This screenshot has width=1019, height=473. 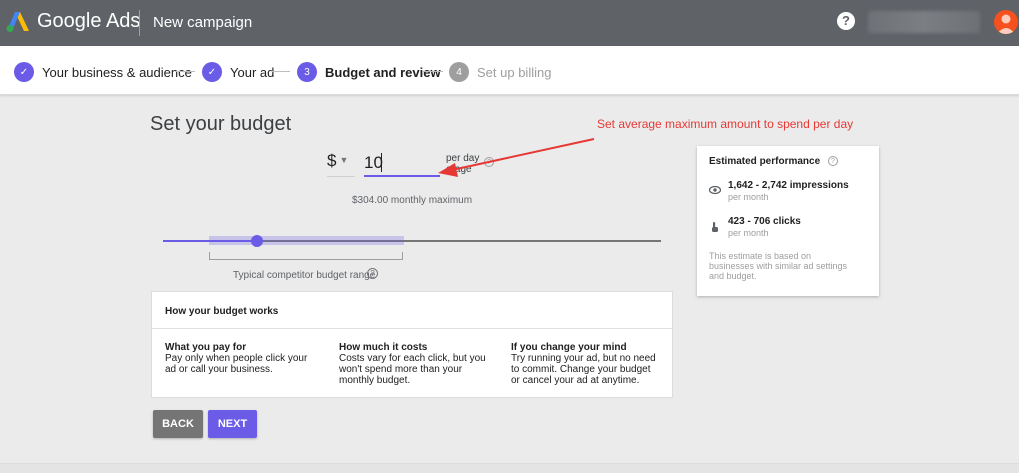 I want to click on step-label: Your ad, so click(x=252, y=72).